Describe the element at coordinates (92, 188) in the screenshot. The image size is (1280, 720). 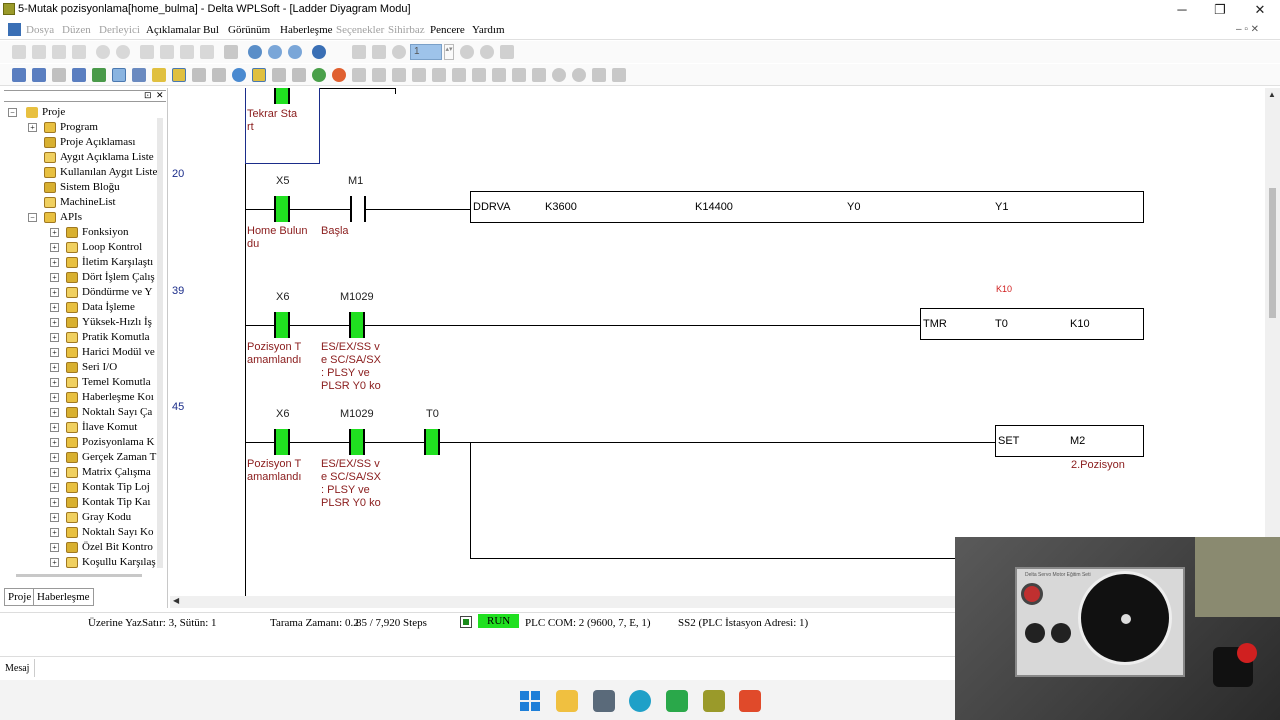
I see `tree-item: Sistem Bloğu` at that location.